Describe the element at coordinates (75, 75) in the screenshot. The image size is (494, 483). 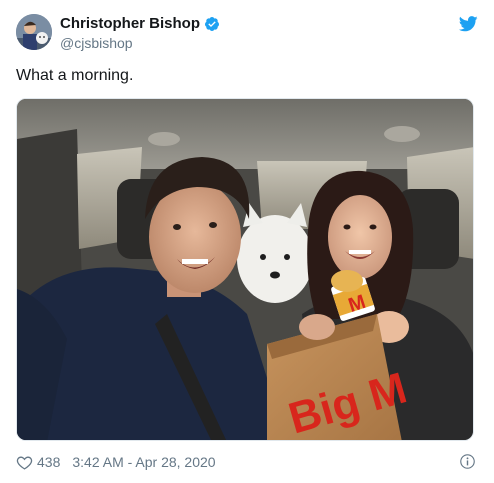
I see `tweet-text: What a morning.` at that location.